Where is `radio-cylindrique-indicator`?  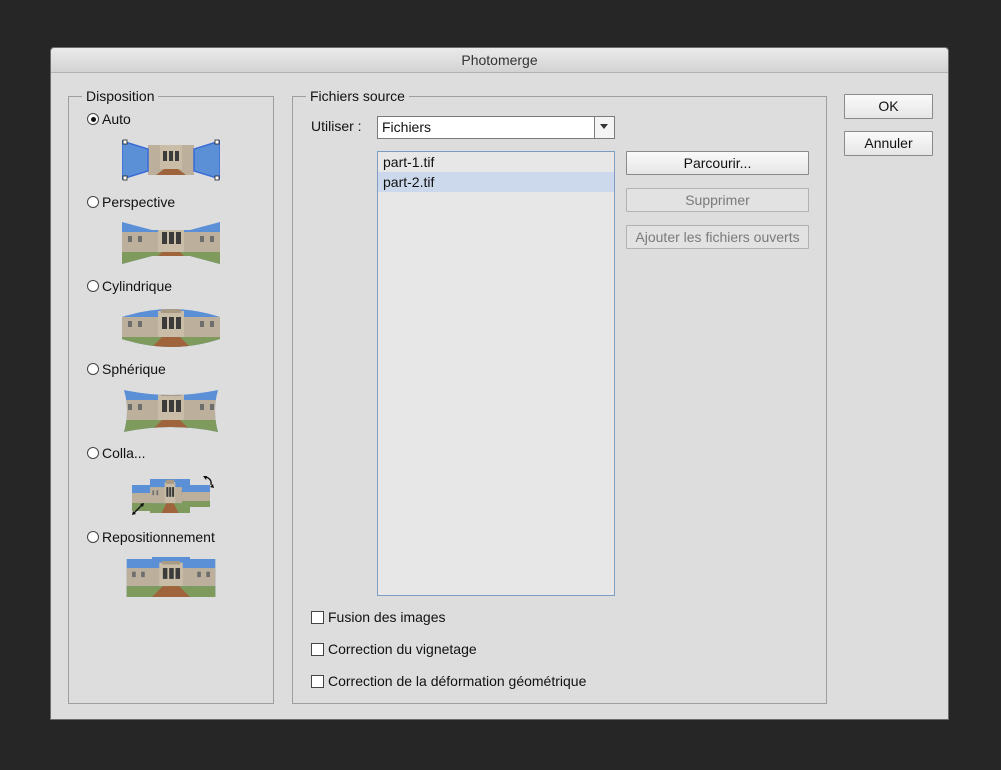
radio-cylindrique-indicator is located at coordinates (93, 286).